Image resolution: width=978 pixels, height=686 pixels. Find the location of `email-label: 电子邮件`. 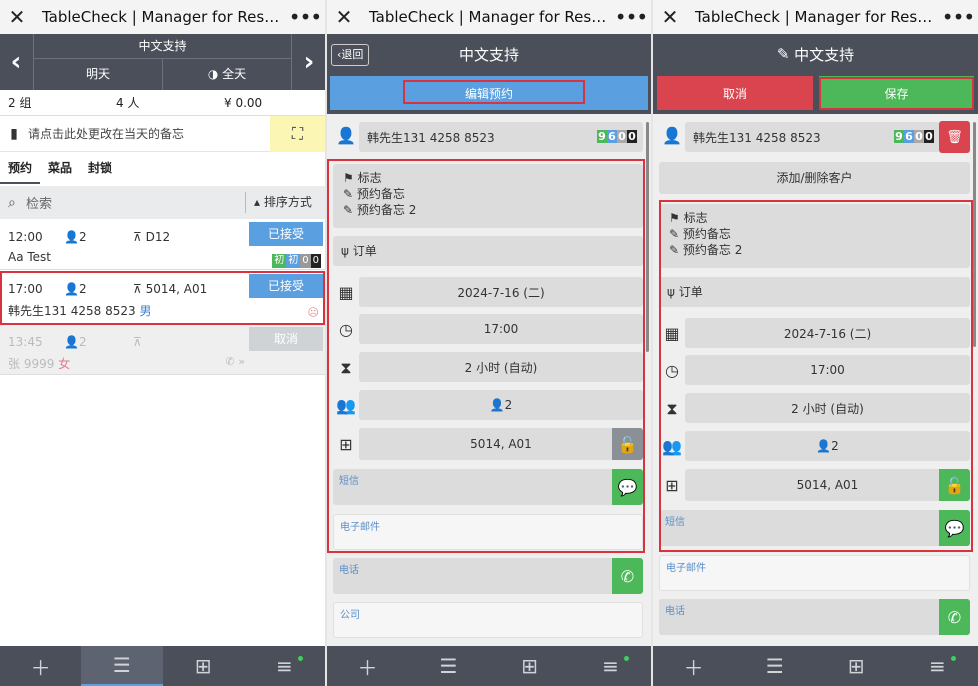

email-label: 电子邮件 is located at coordinates (686, 568).